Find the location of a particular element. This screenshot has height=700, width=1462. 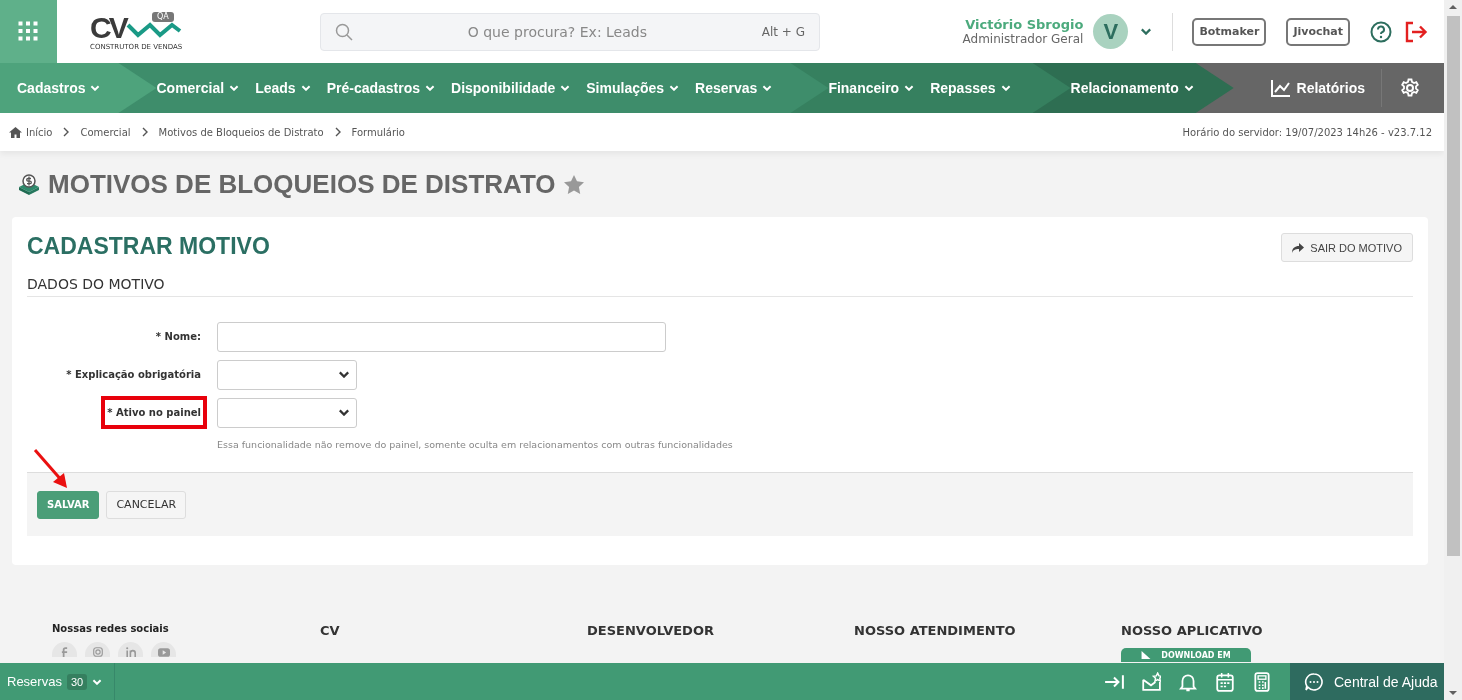

social-heading: Nossas redes sociais is located at coordinates (111, 628).